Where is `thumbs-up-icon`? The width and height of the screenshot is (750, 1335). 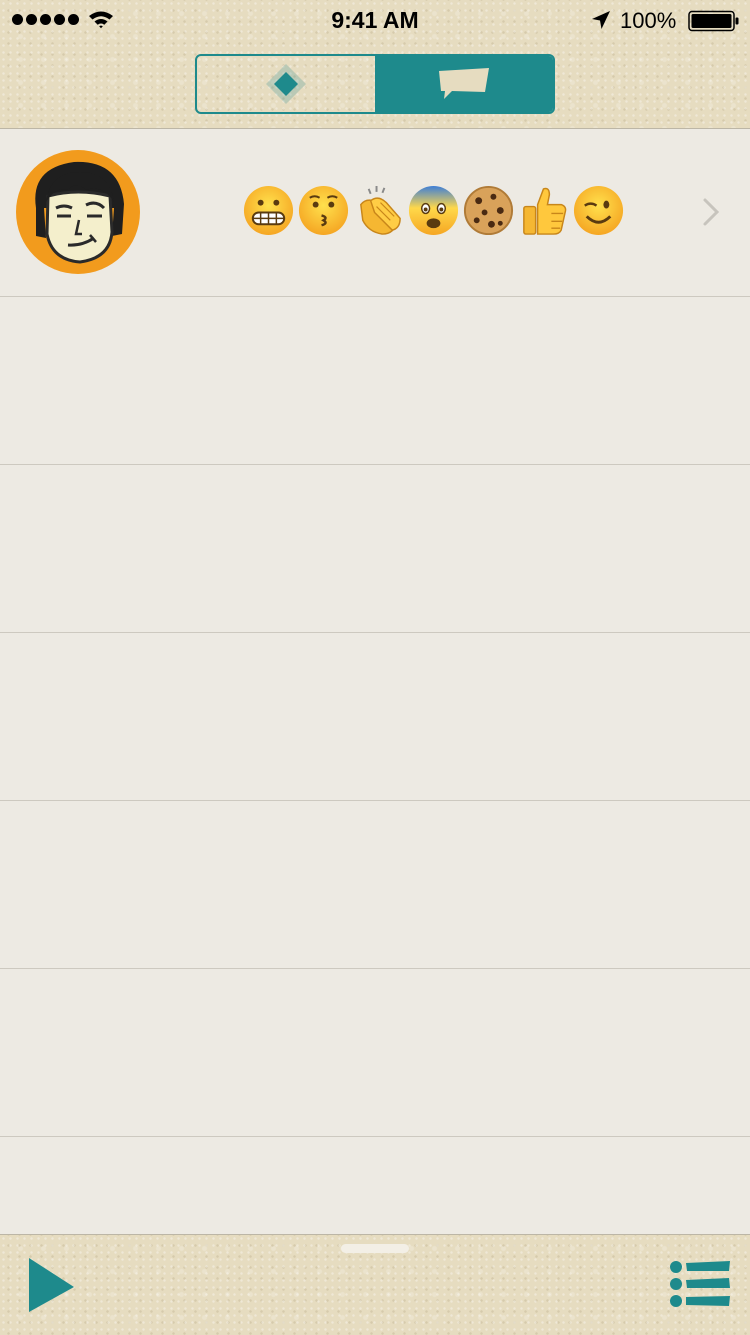
thumbs-up-icon is located at coordinates (545, 211).